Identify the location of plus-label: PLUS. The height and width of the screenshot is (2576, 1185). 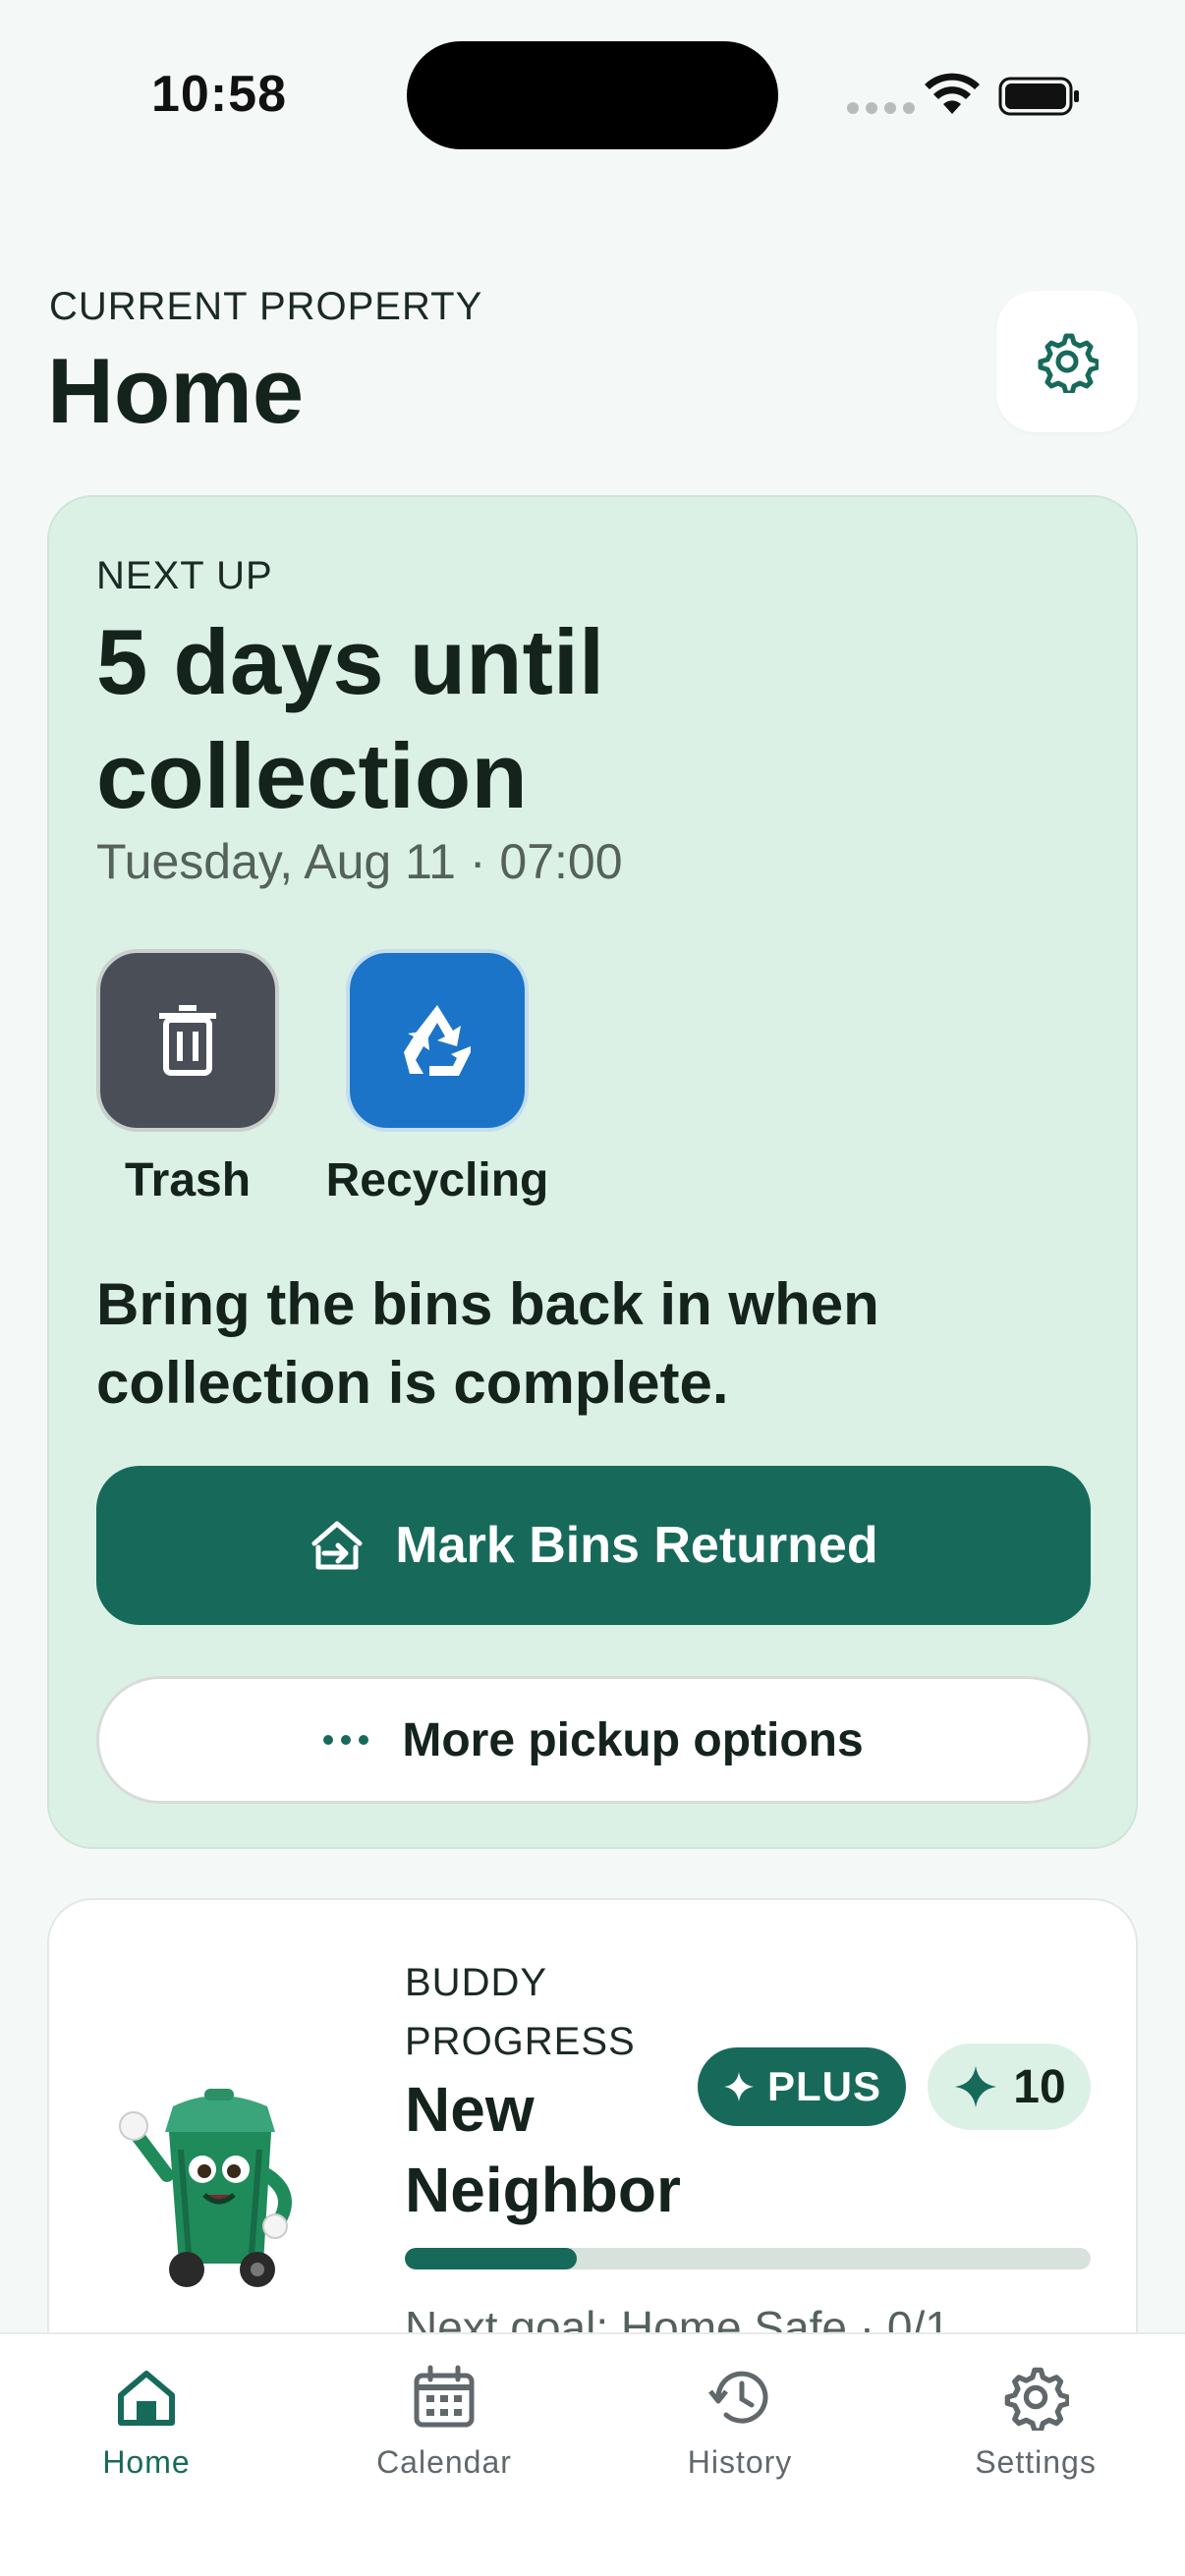
(823, 2086).